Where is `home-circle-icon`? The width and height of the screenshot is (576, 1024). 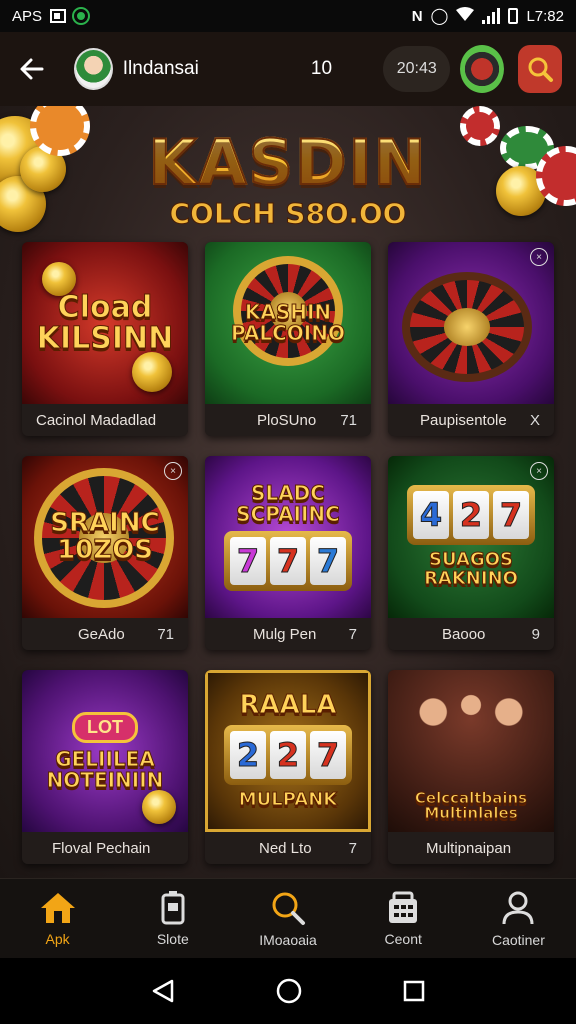 home-circle-icon is located at coordinates (289, 991).